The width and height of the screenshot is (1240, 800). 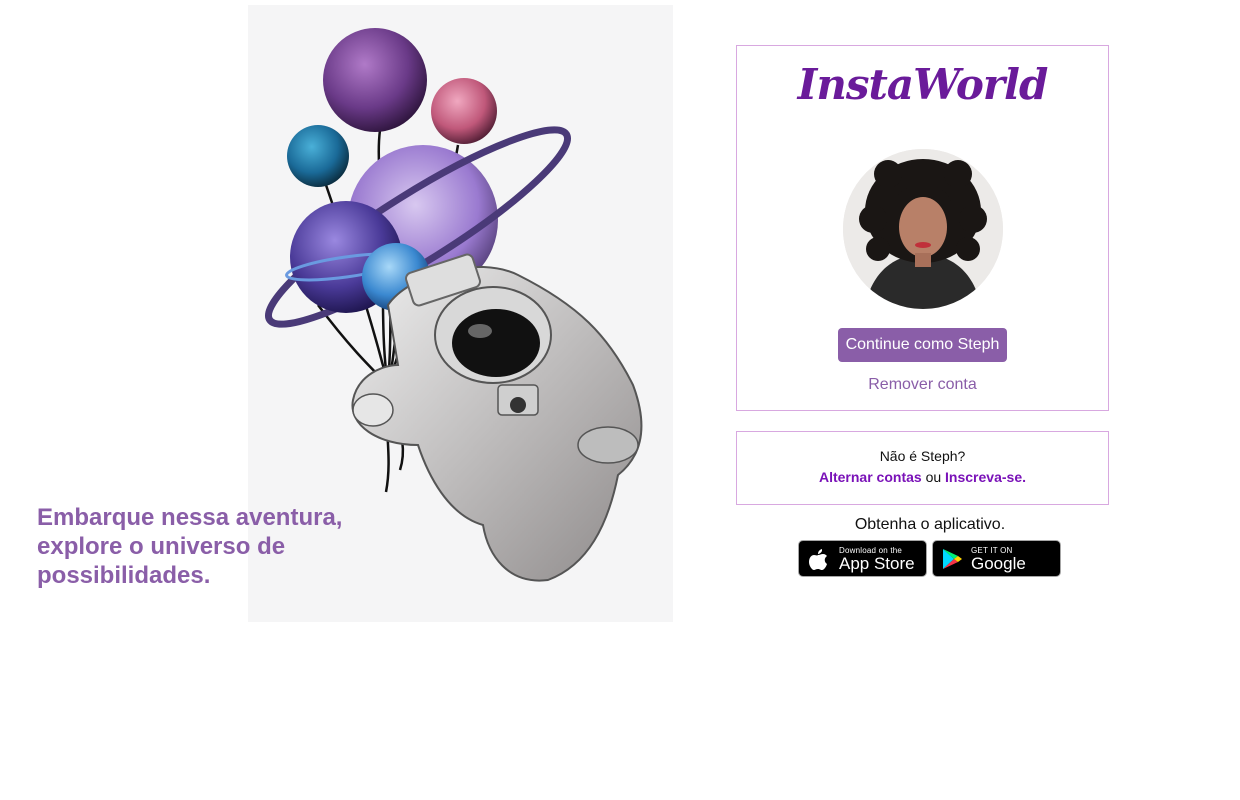 What do you see at coordinates (930, 524) in the screenshot?
I see `get-app-text: Obtenha o aplicativo.` at bounding box center [930, 524].